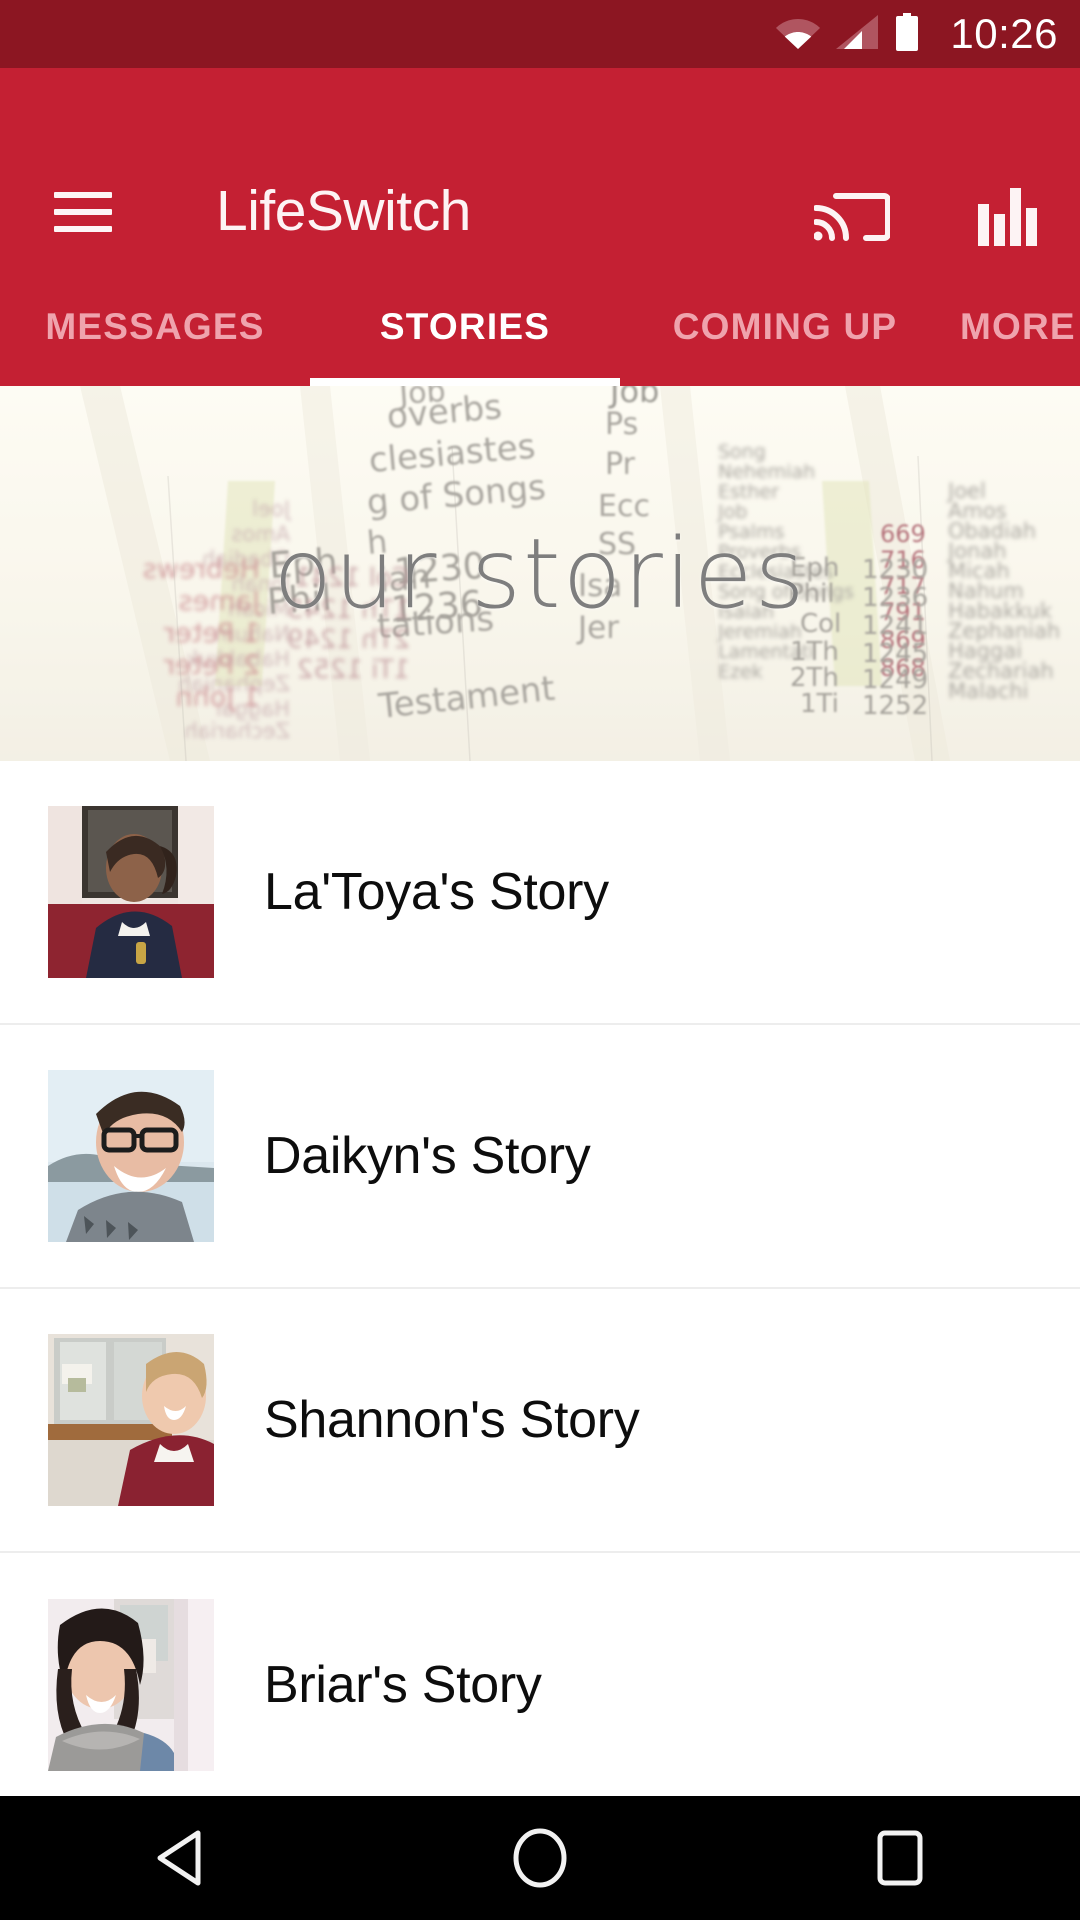 This screenshot has height=1920, width=1080. I want to click on battery-full-icon, so click(907, 34).